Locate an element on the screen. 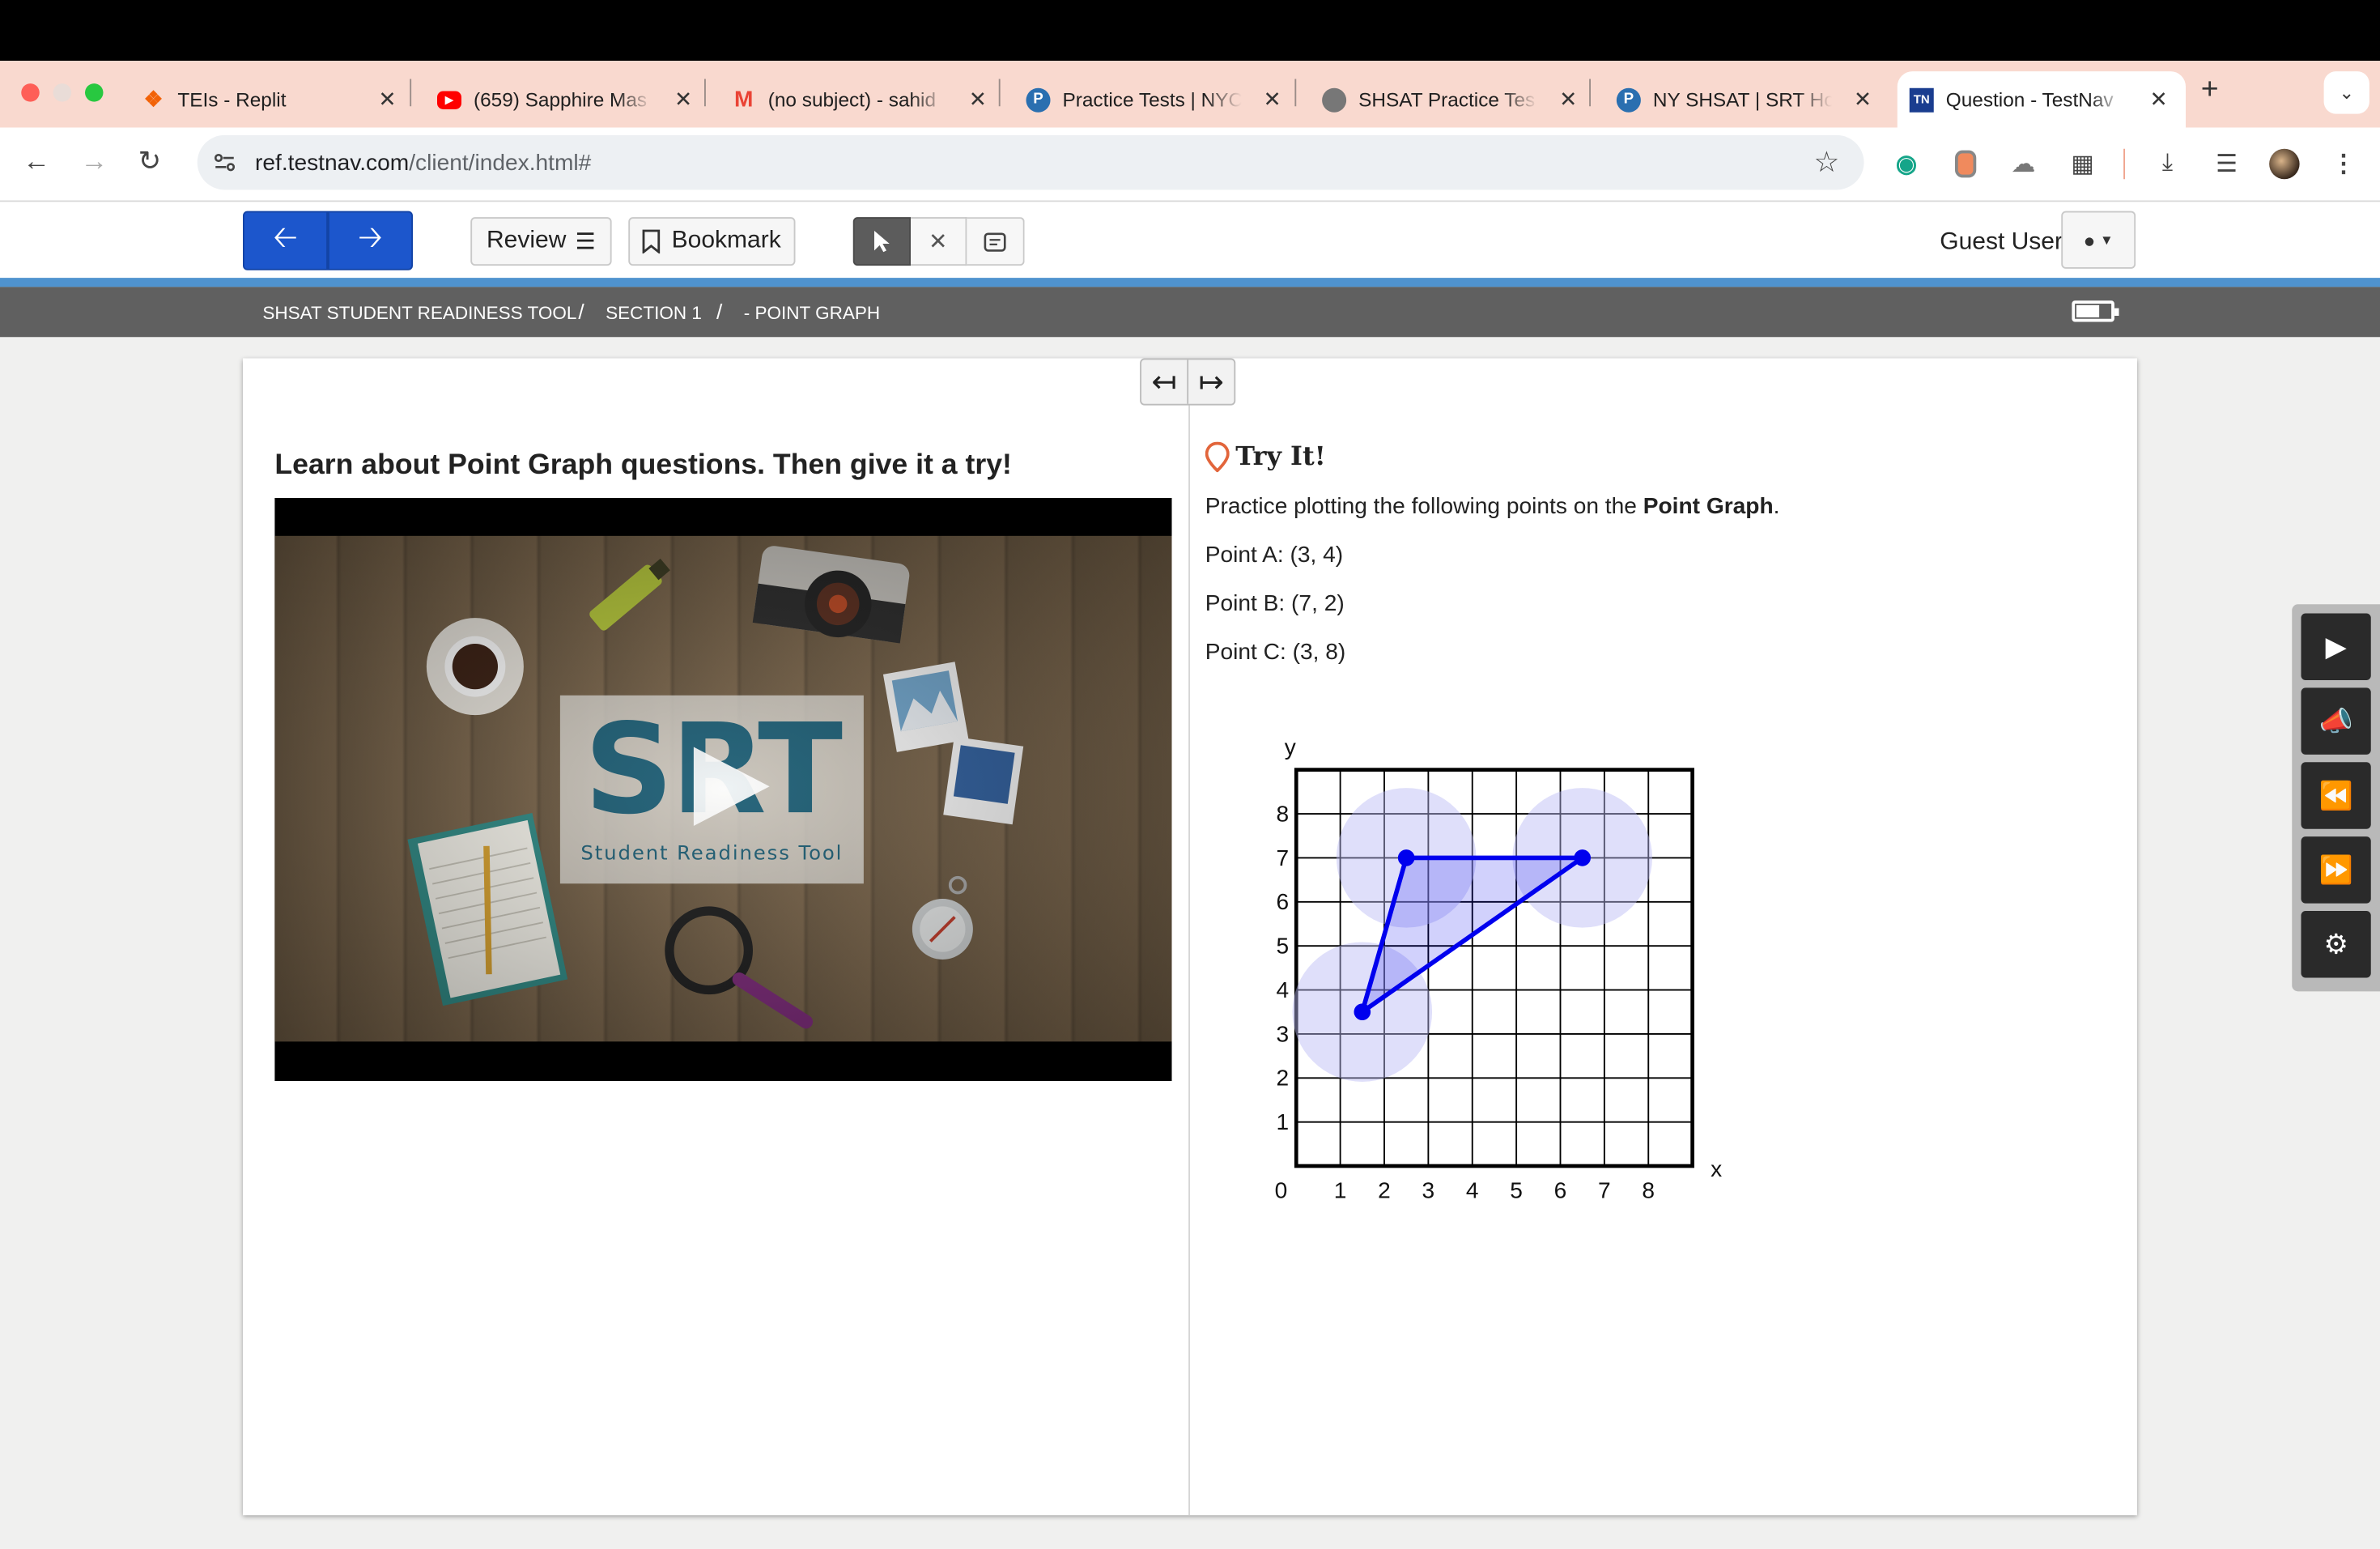 This screenshot has height=1549, width=2380. extension-cloud-icon: ☁ is located at coordinates (2023, 164).